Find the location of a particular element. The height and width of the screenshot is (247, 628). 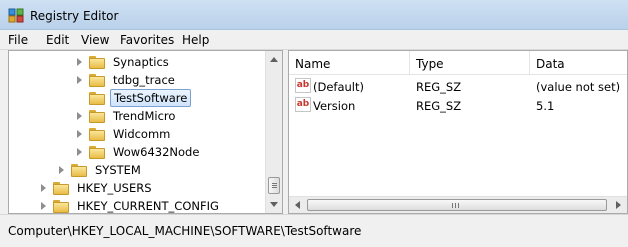

scroll-right-arrow-icon is located at coordinates (618, 205).